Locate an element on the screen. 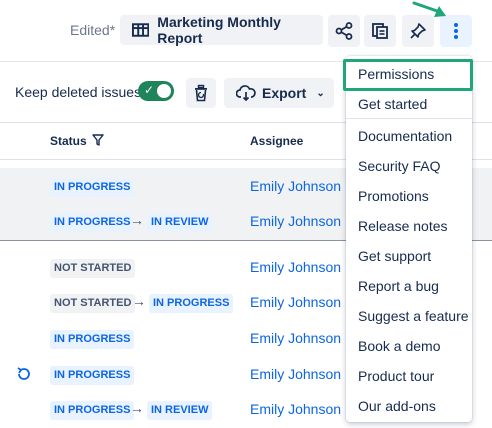  export-label: Export is located at coordinates (284, 93).